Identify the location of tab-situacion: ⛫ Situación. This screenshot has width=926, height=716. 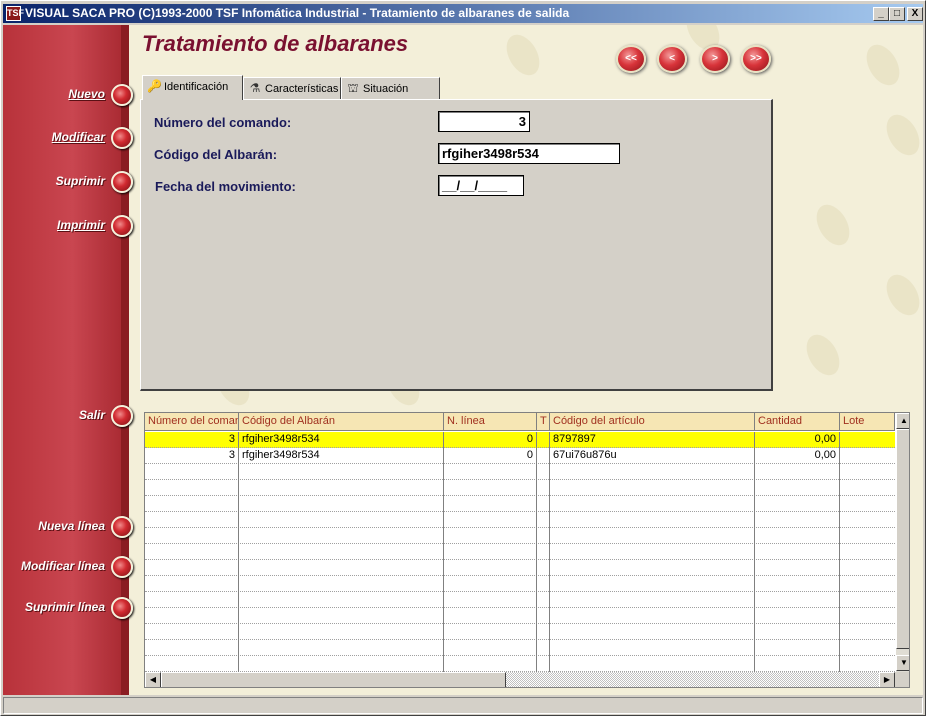
(390, 88).